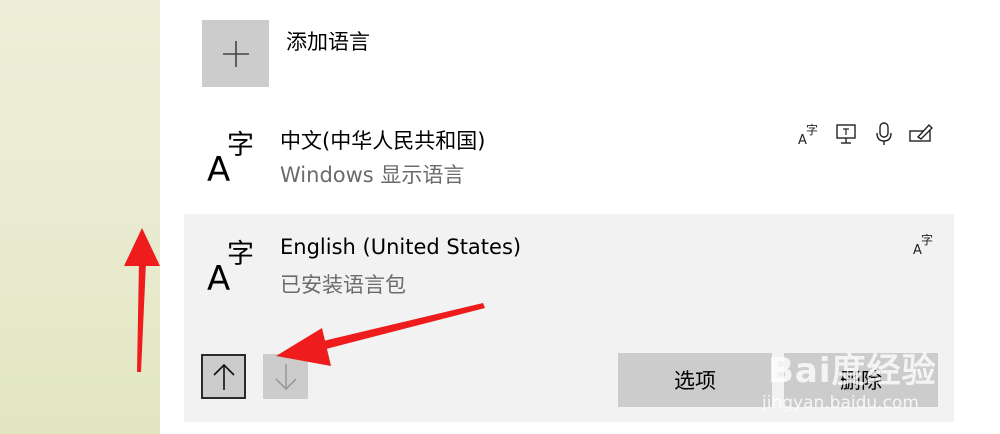 This screenshot has width=1000, height=434. Describe the element at coordinates (383, 141) in the screenshot. I see `language-name: 中文(中华人民共和国)` at that location.